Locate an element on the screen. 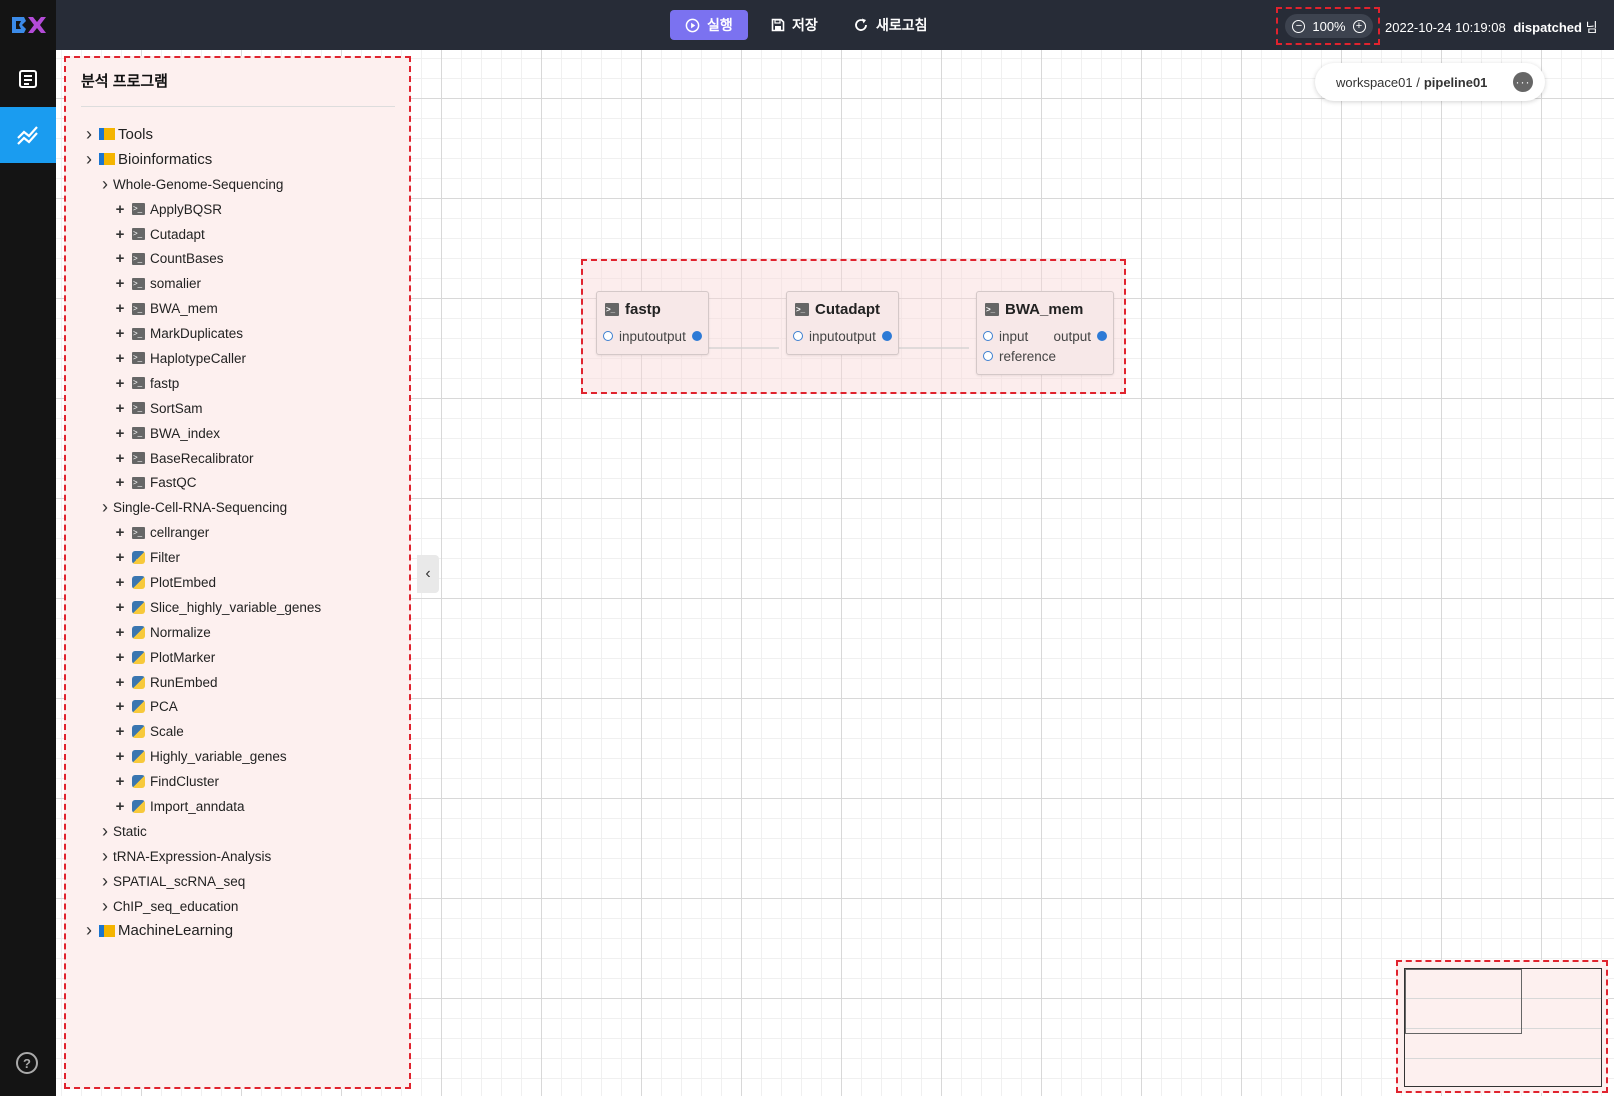  tree-folder: › Bioinformatics is located at coordinates (241, 159).